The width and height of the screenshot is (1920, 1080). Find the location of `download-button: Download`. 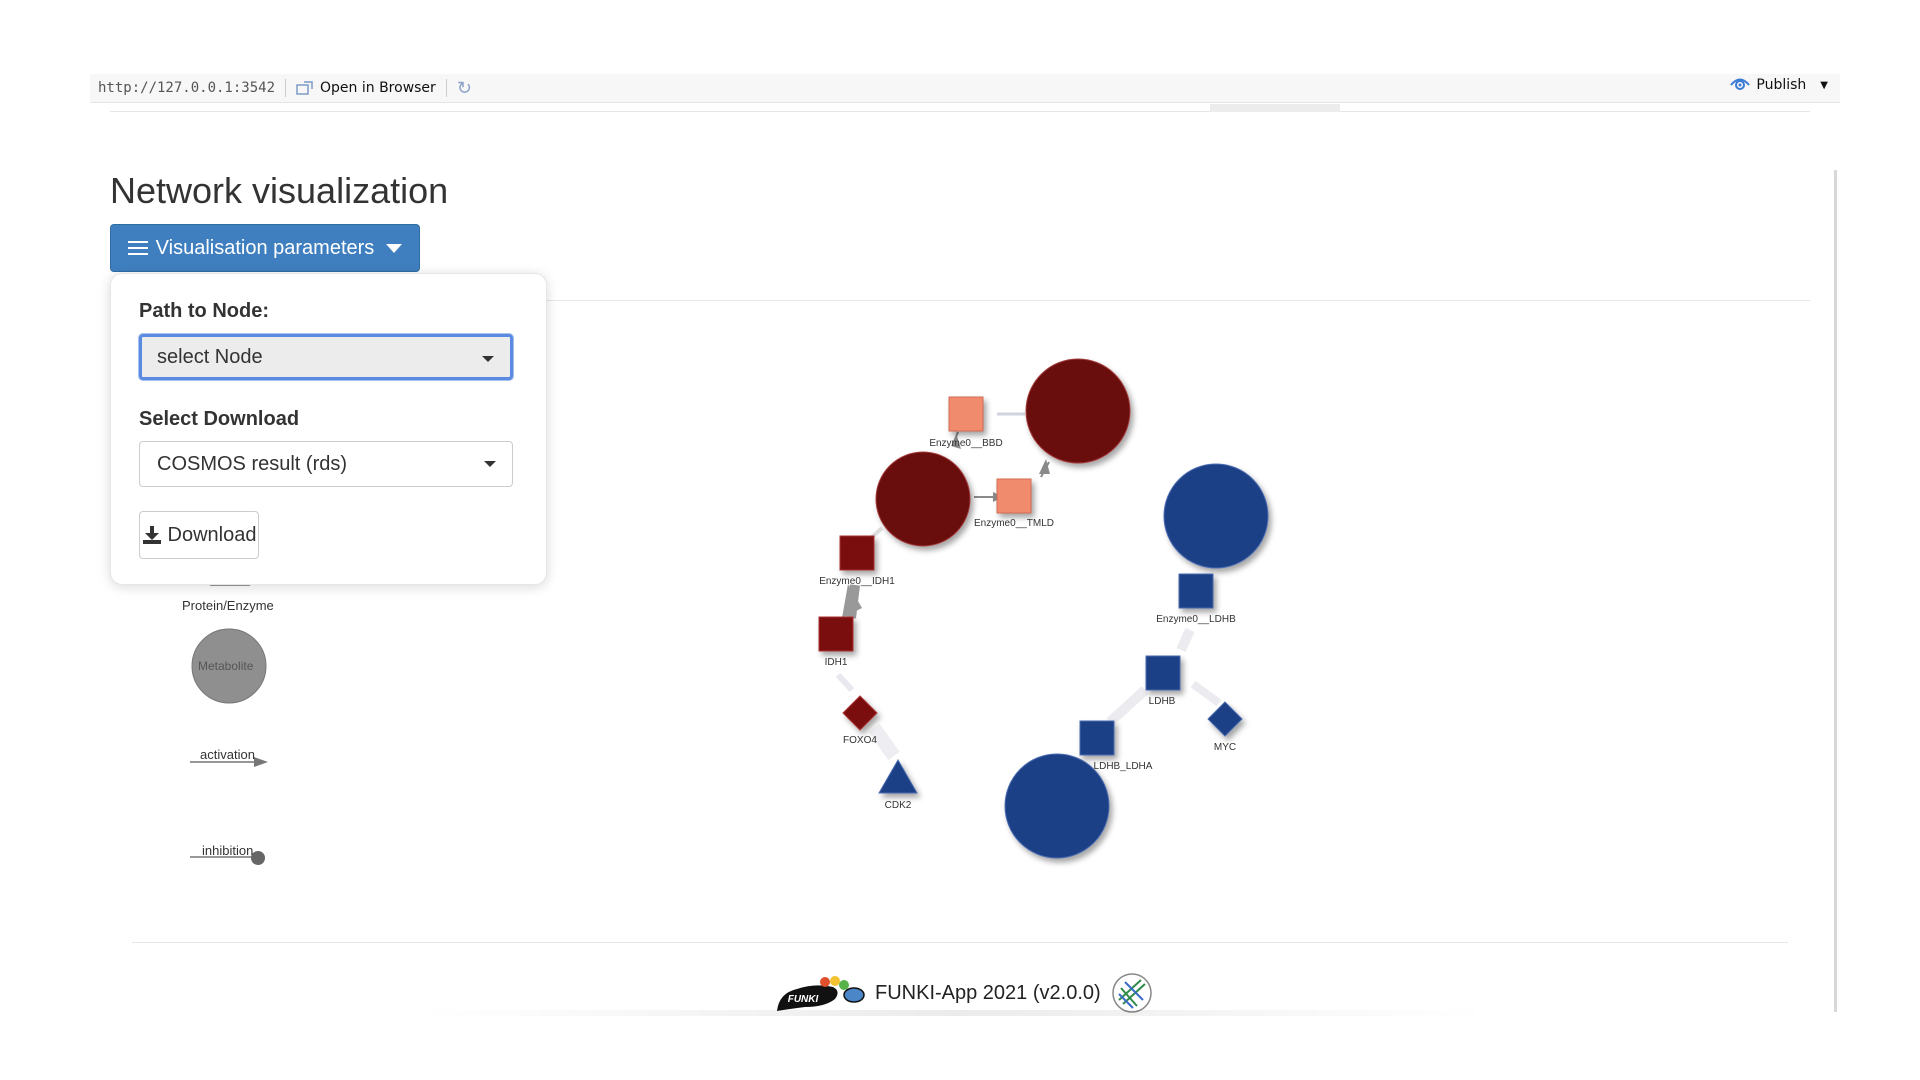

download-button: Download is located at coordinates (199, 535).